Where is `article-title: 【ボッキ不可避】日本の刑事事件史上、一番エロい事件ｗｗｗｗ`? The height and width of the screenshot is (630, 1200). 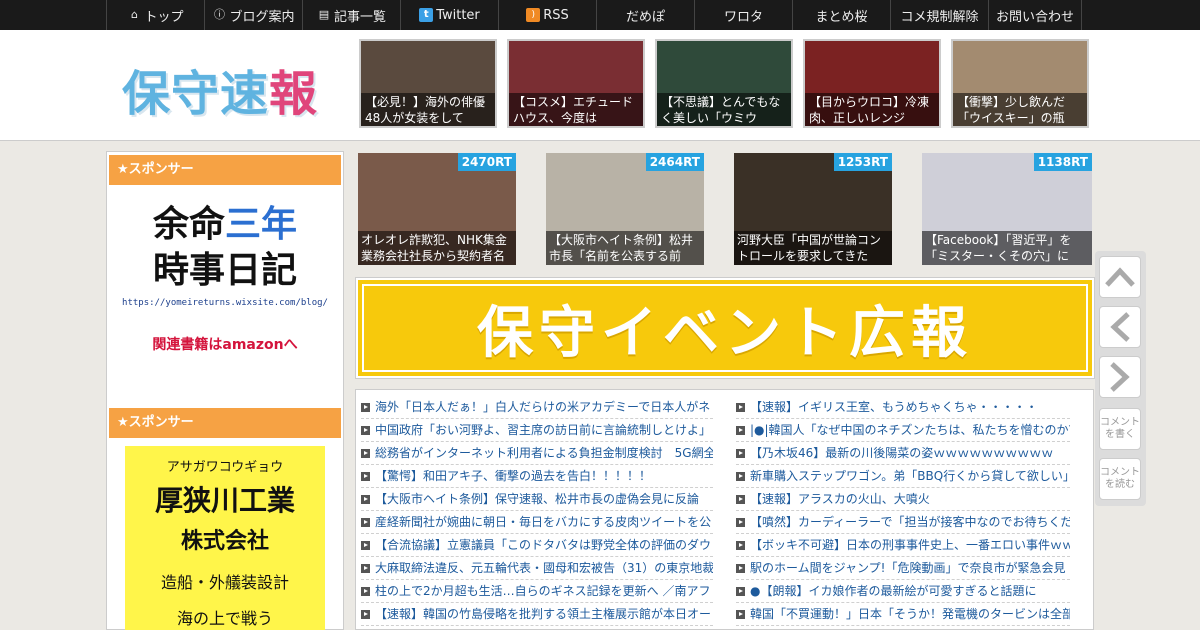
article-title: 【ボッキ不可避】日本の刑事事件史上、一番エロい事件ｗｗｗｗ is located at coordinates (910, 545).